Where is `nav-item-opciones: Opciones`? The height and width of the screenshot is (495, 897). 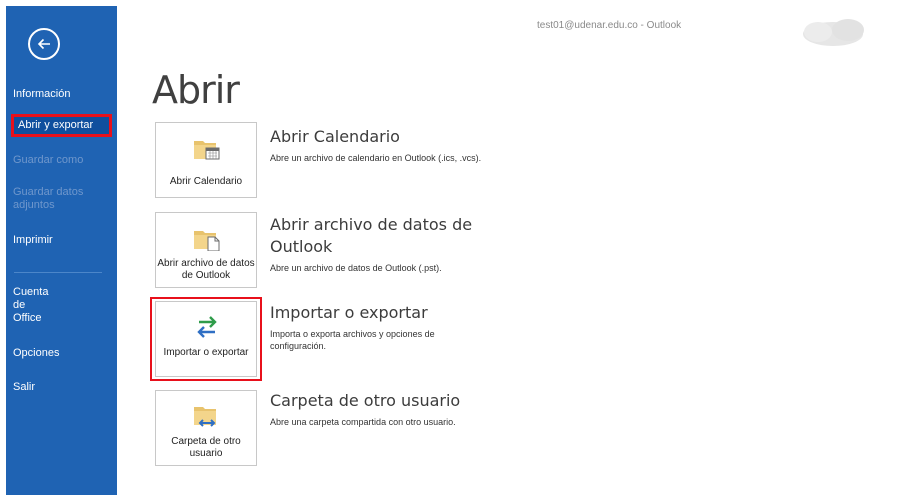
nav-item-opciones: Opciones is located at coordinates (63, 353).